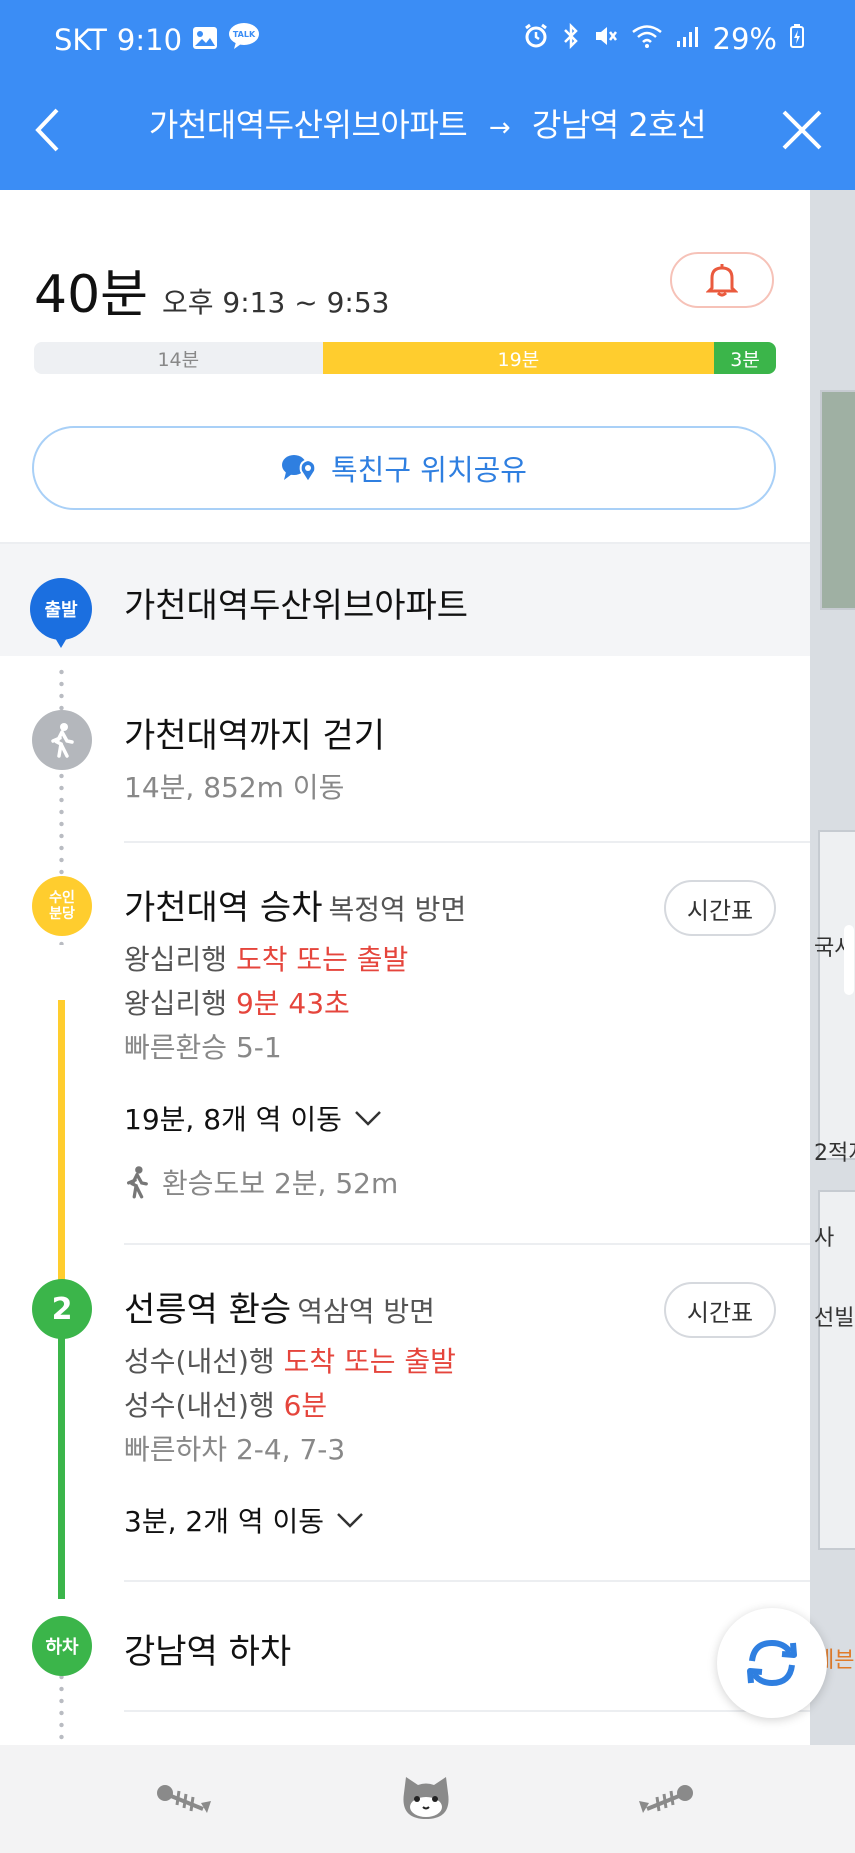 This screenshot has width=855, height=1853. What do you see at coordinates (536, 39) in the screenshot?
I see `alarm-icon` at bounding box center [536, 39].